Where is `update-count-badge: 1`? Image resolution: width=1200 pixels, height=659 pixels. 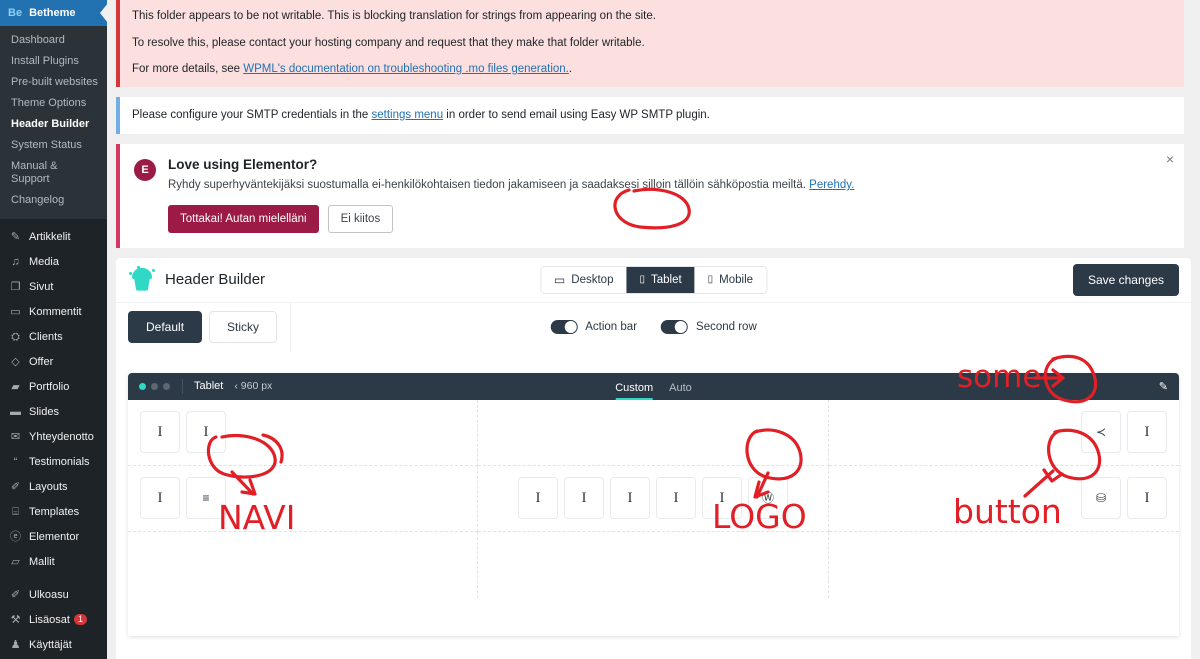
update-count-badge: 1 is located at coordinates (80, 619).